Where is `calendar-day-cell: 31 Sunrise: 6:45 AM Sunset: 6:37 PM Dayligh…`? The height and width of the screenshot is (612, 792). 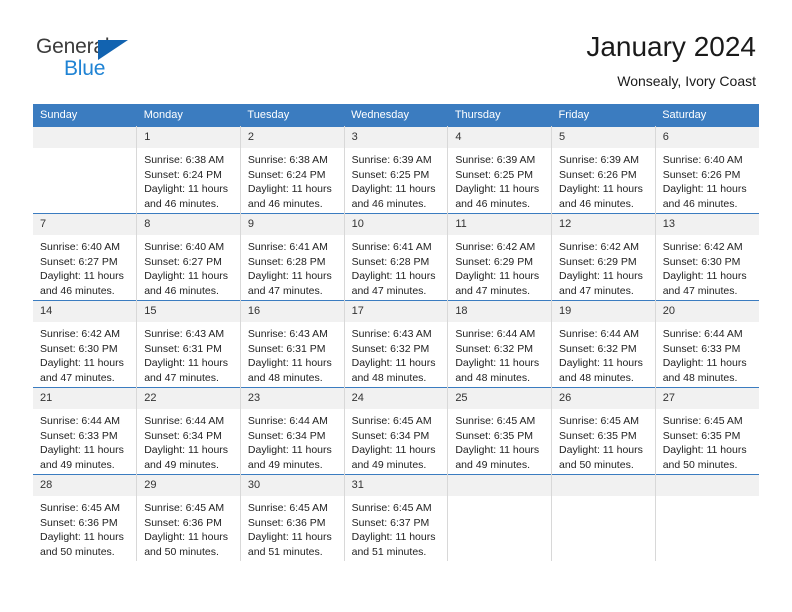 calendar-day-cell: 31 Sunrise: 6:45 AM Sunset: 6:37 PM Dayligh… is located at coordinates (396, 517).